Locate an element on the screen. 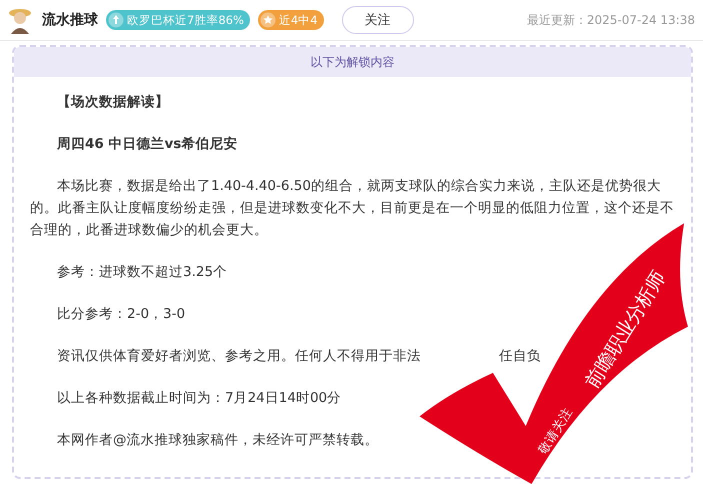  badge-text: 欧罗巴杯近7胜率86% is located at coordinates (185, 20).